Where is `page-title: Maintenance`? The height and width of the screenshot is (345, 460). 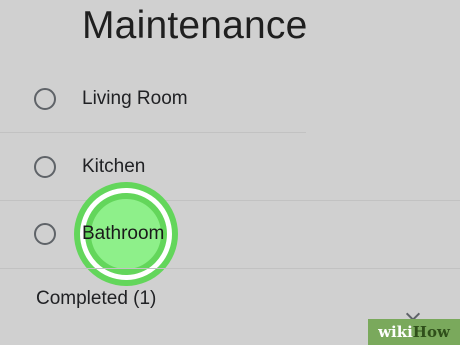
page-title: Maintenance is located at coordinates (195, 25).